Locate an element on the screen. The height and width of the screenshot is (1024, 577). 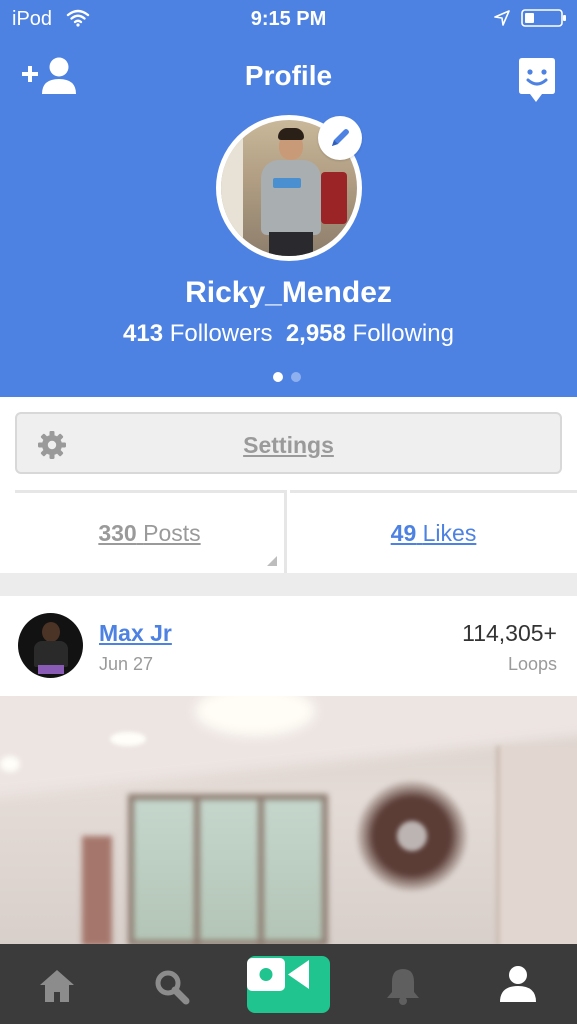
follow-stats: 413 Followers 2,958 Following is located at coordinates (288, 334).